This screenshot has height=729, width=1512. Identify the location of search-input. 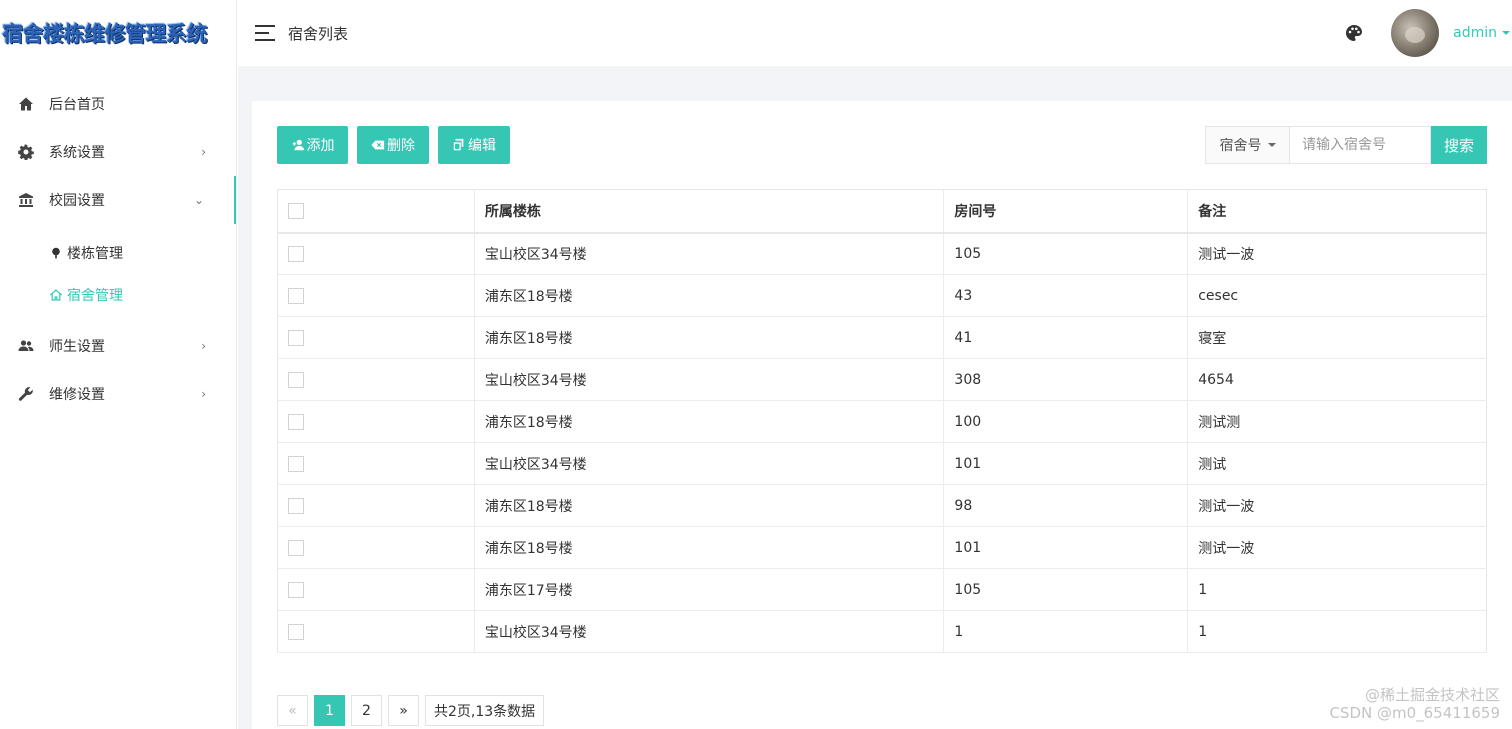
(1360, 145).